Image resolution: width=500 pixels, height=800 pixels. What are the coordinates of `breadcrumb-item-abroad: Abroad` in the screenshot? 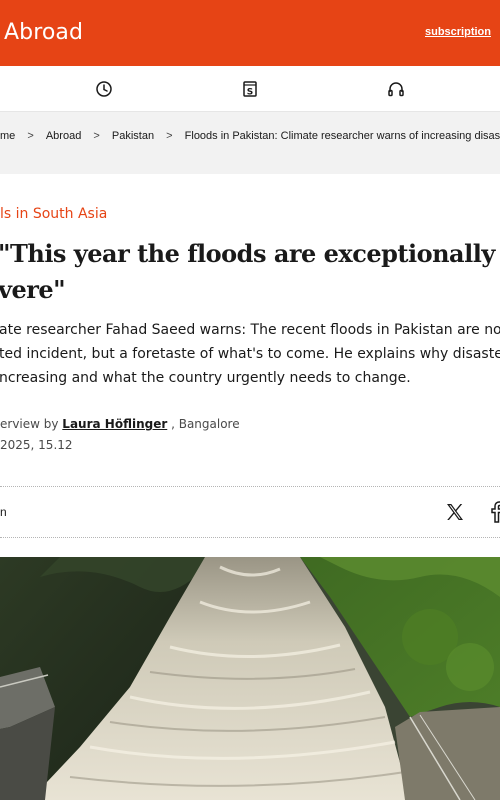 It's located at (63, 136).